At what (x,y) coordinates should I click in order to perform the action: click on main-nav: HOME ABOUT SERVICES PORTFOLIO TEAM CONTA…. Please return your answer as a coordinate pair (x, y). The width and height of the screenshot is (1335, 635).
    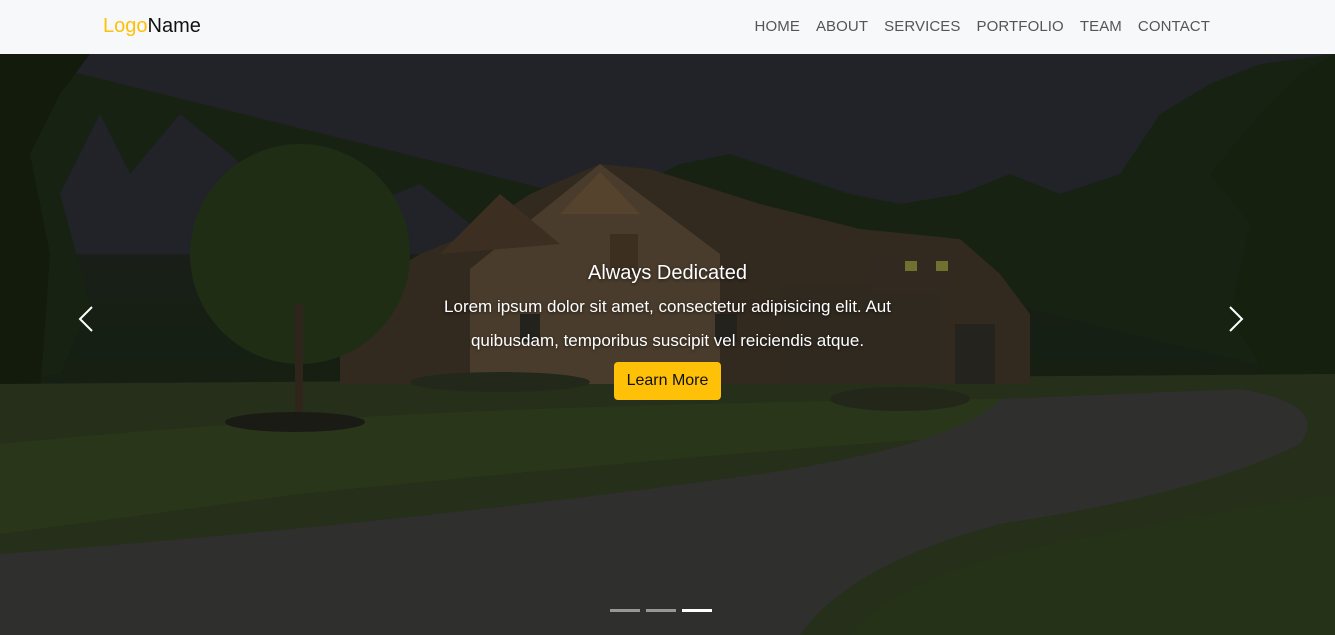
    Looking at the image, I should click on (982, 27).